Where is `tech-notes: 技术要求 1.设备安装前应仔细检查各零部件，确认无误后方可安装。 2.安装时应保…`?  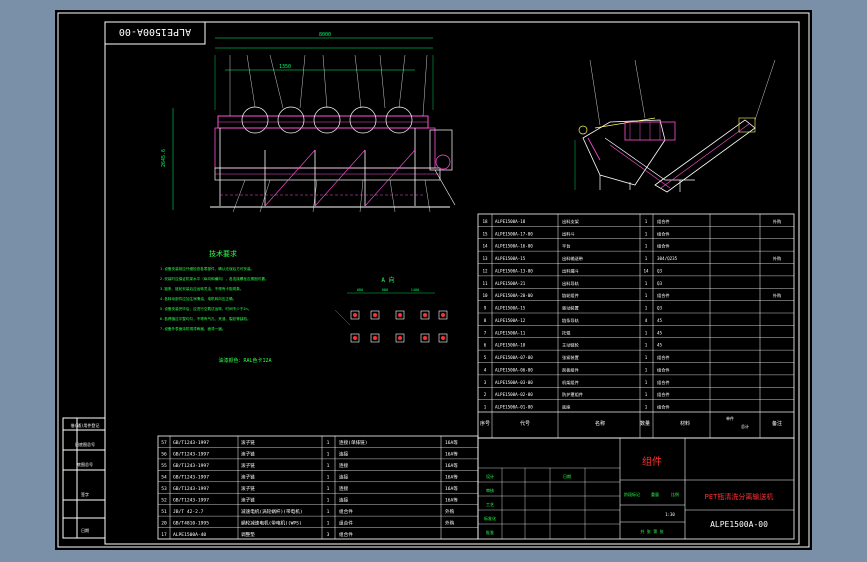 tech-notes: 技术要求 1.设备安装前应仔细检查各零部件，确认无误后方可安装。 2.安装时应保… is located at coordinates (216, 306).